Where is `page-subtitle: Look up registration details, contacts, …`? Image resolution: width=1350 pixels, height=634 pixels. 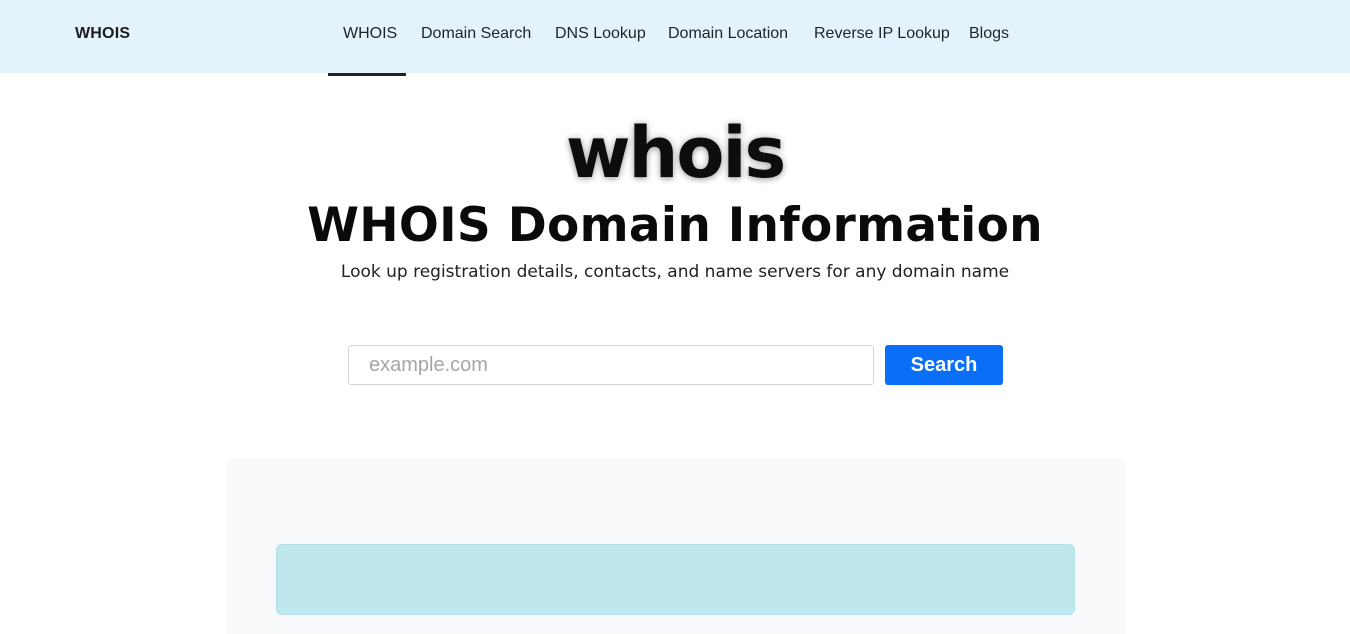
page-subtitle: Look up registration details, contacts, … is located at coordinates (675, 272).